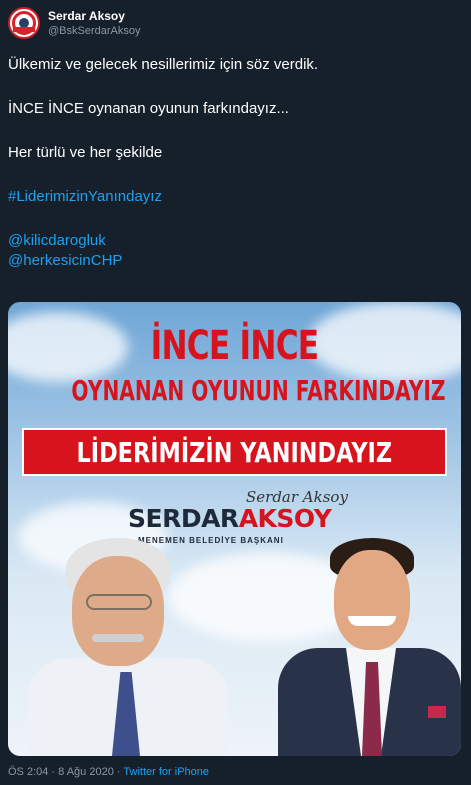 This screenshot has width=471, height=785. What do you see at coordinates (183, 518) in the screenshot?
I see `poster-name-first: SERDAR` at bounding box center [183, 518].